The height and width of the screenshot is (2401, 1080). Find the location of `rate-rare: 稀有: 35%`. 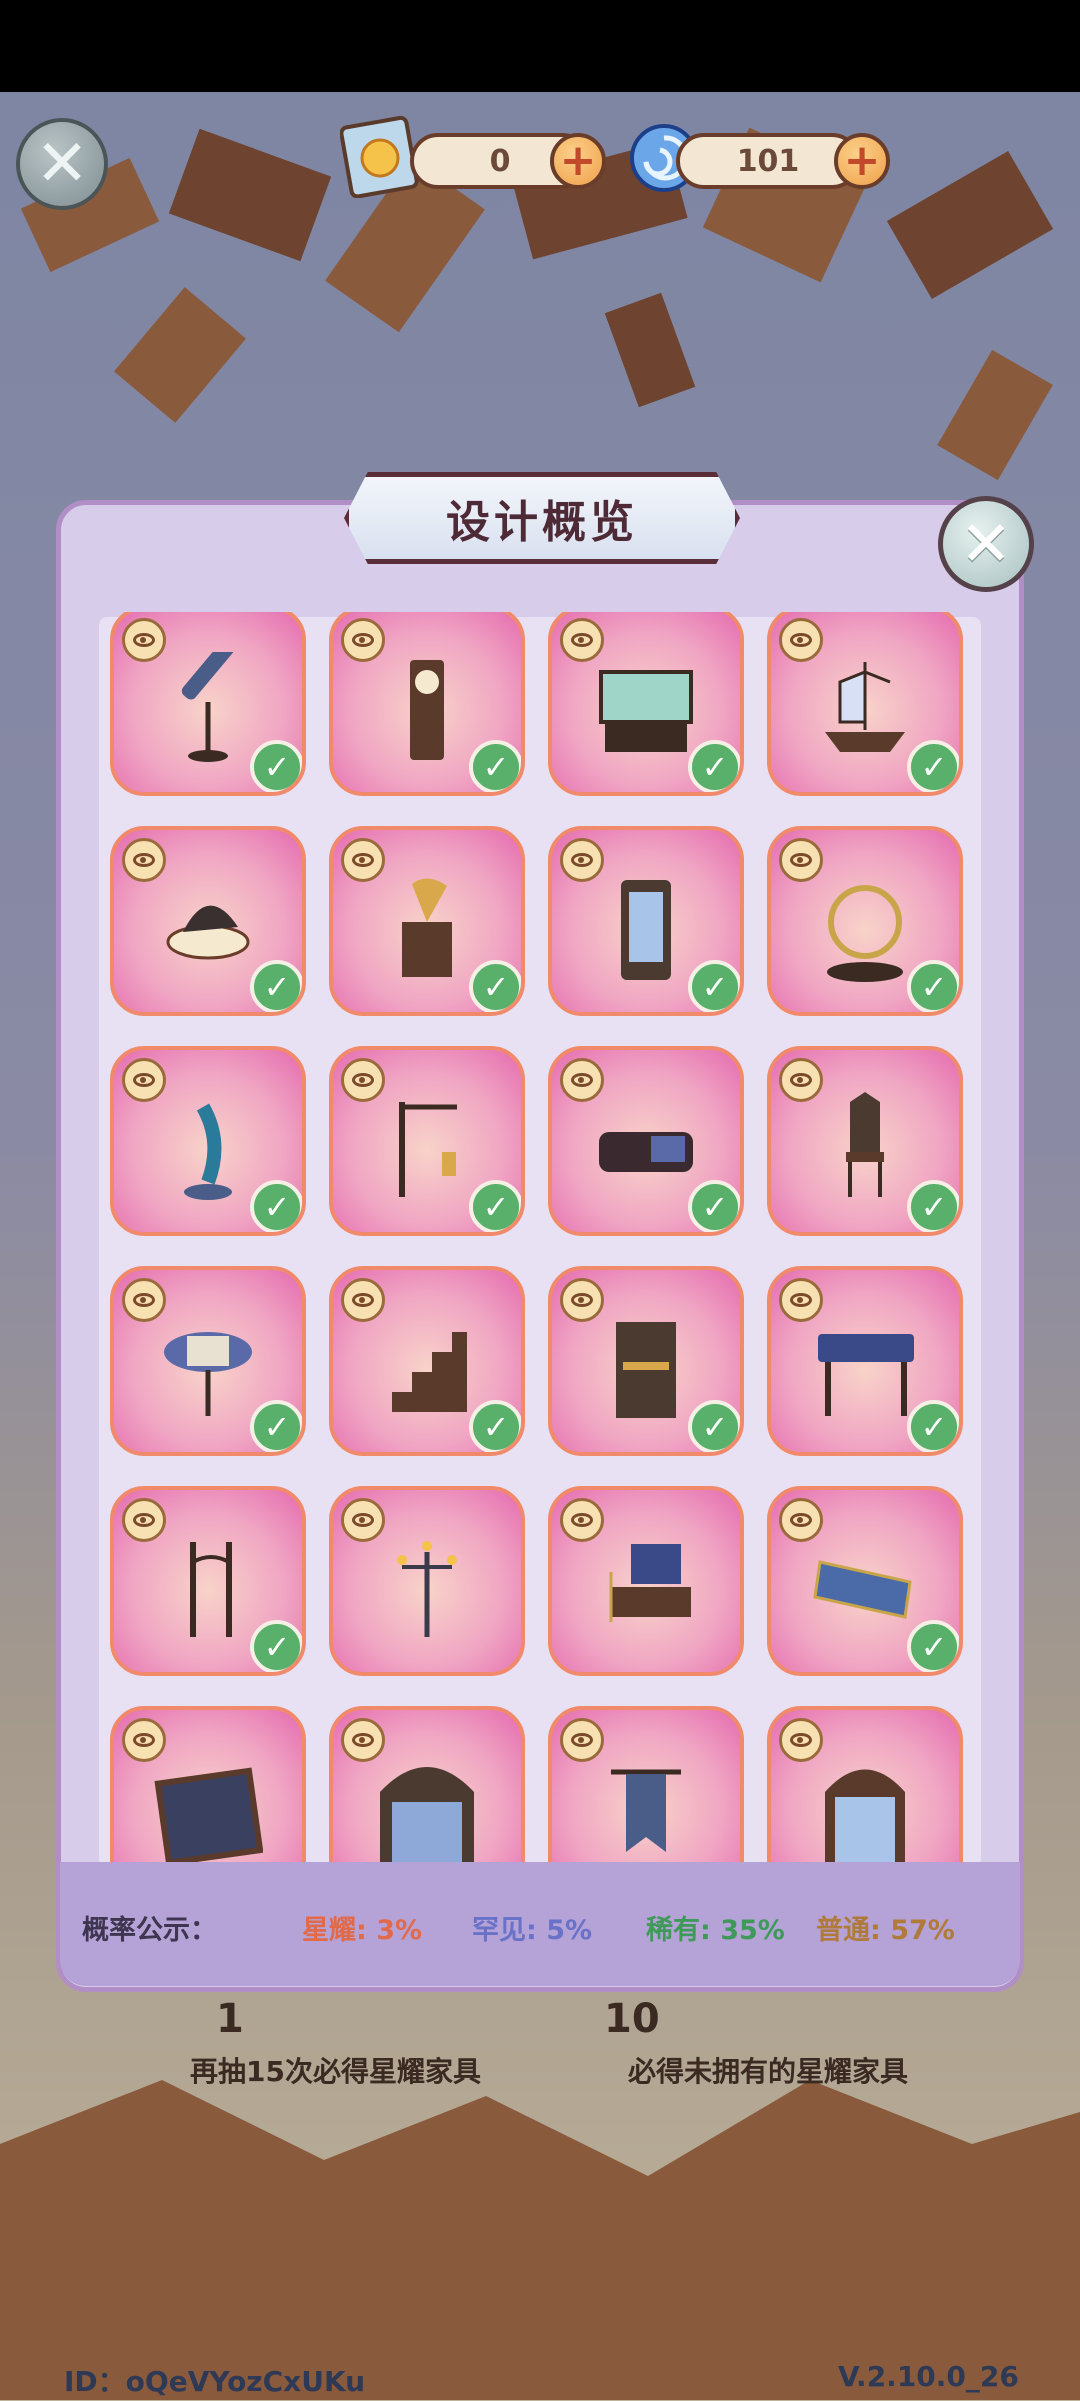

rate-rare: 稀有: 35% is located at coordinates (715, 1930).